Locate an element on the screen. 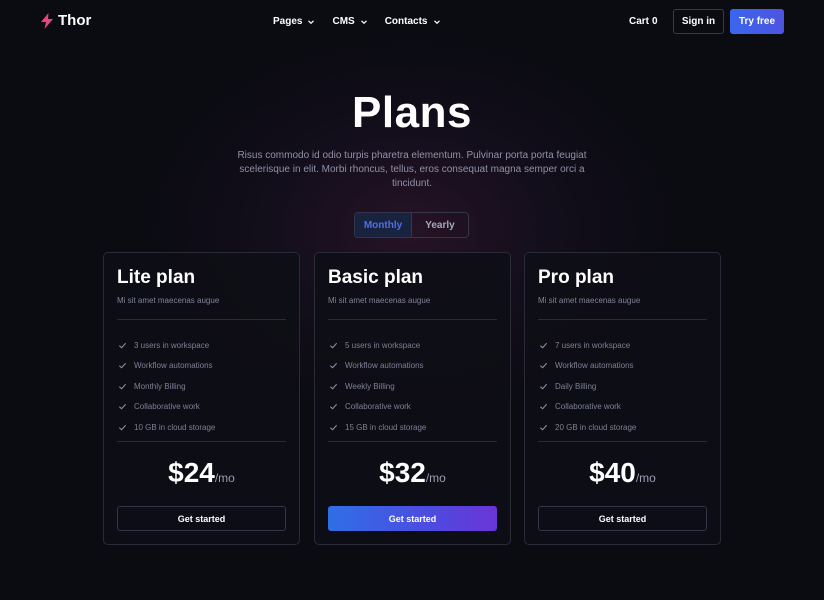 This screenshot has height=600, width=824. list-item: Daily Billing is located at coordinates (587, 386).